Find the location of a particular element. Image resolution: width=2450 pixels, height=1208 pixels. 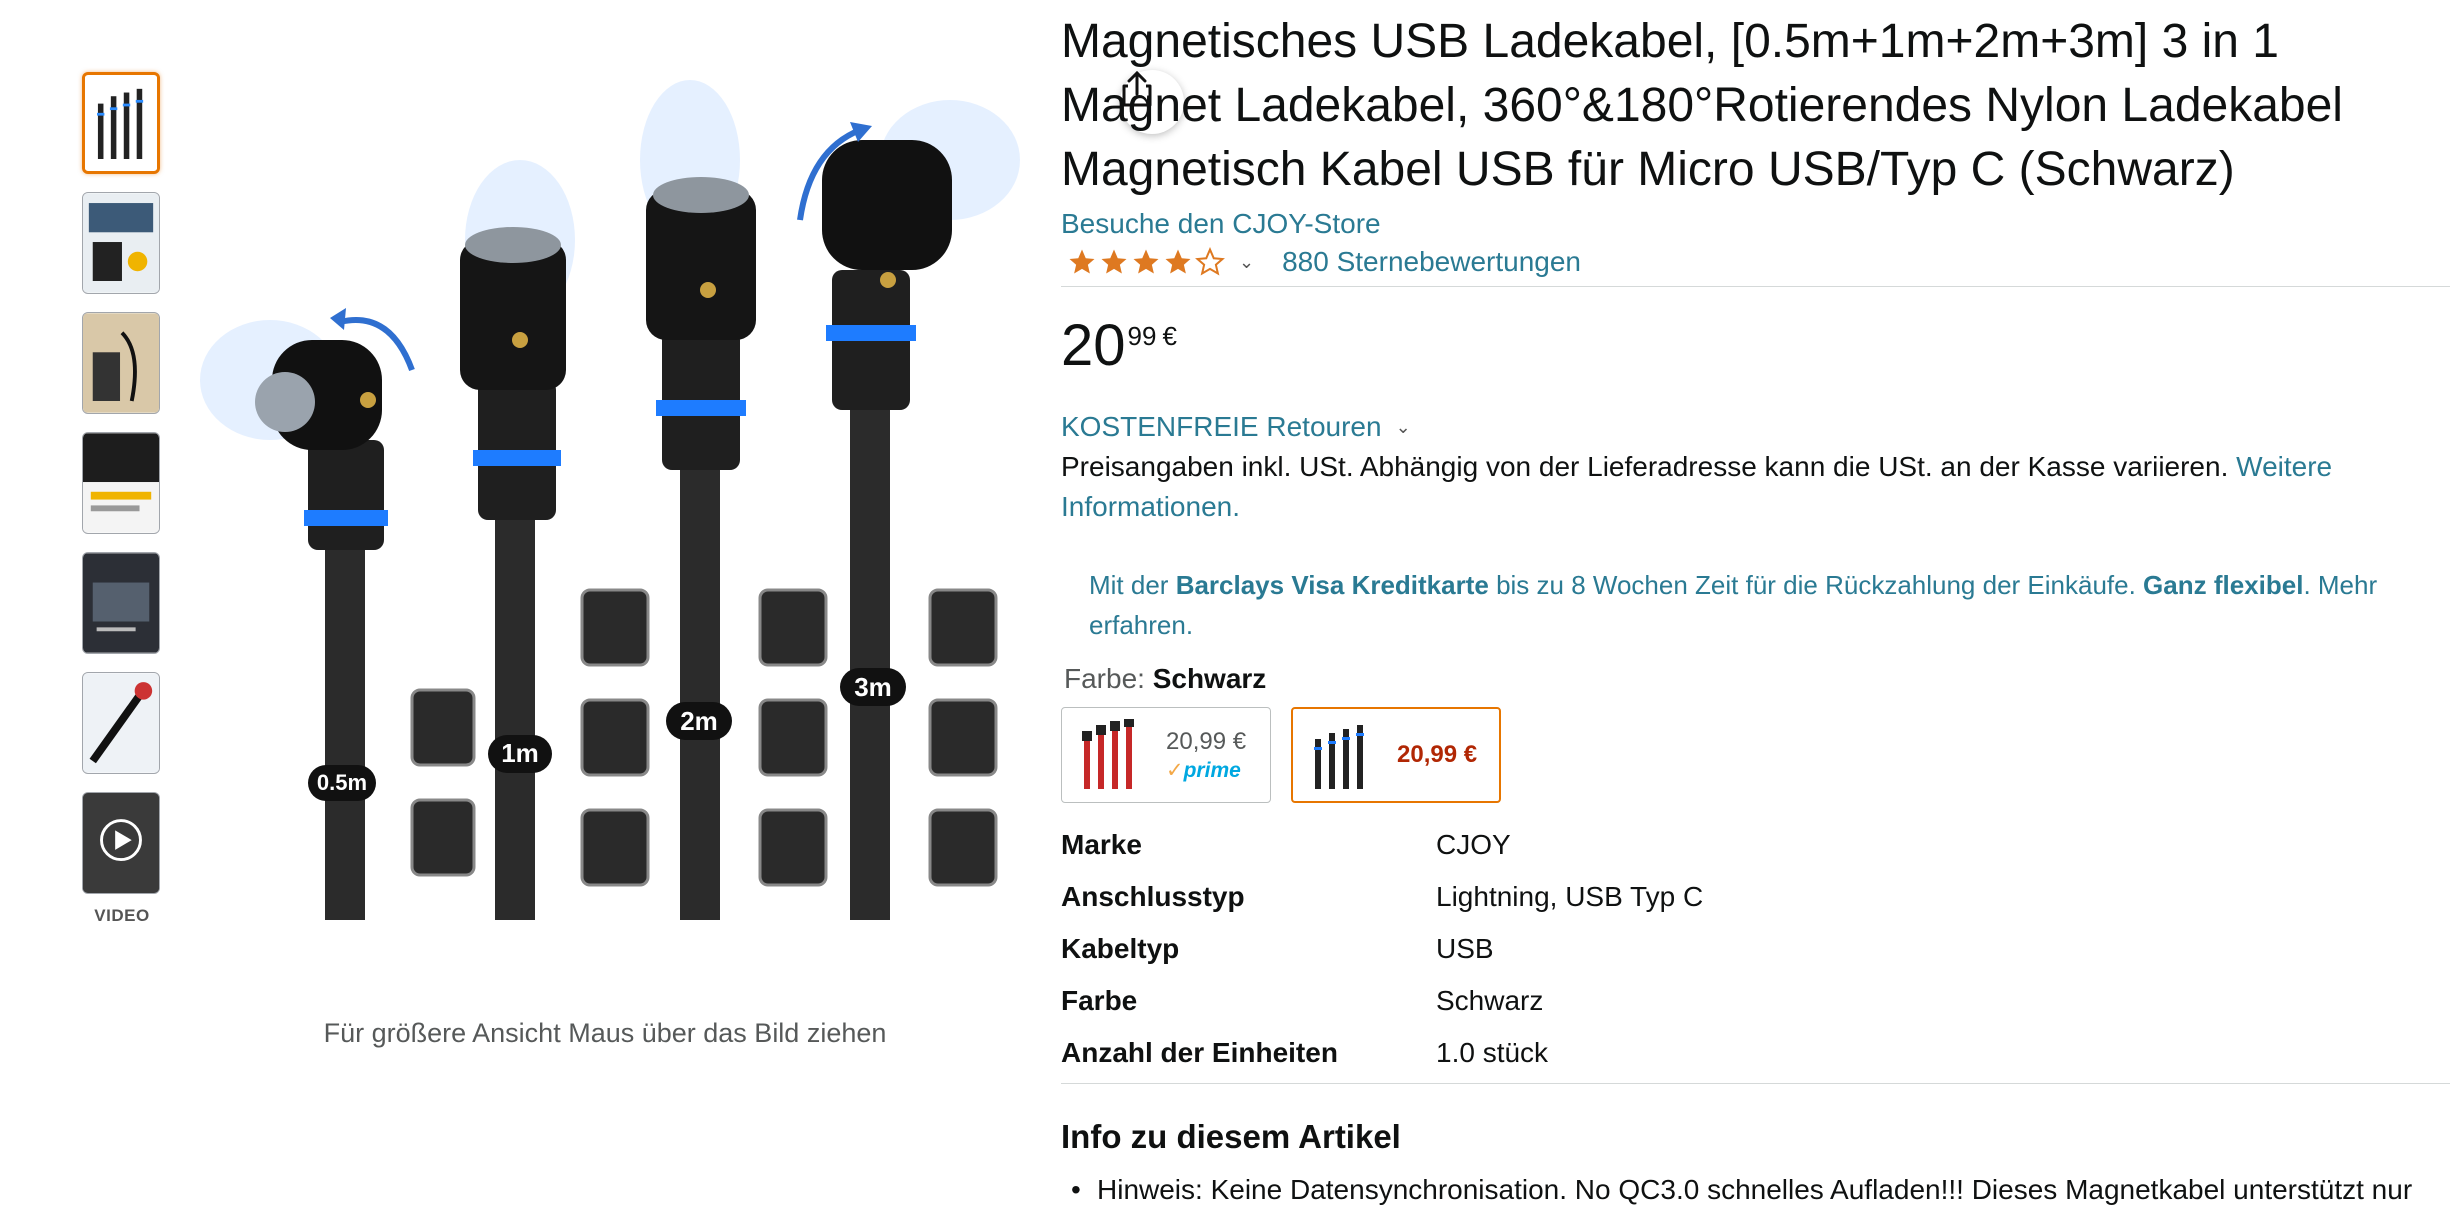

label-3m: 3m is located at coordinates (873, 687).